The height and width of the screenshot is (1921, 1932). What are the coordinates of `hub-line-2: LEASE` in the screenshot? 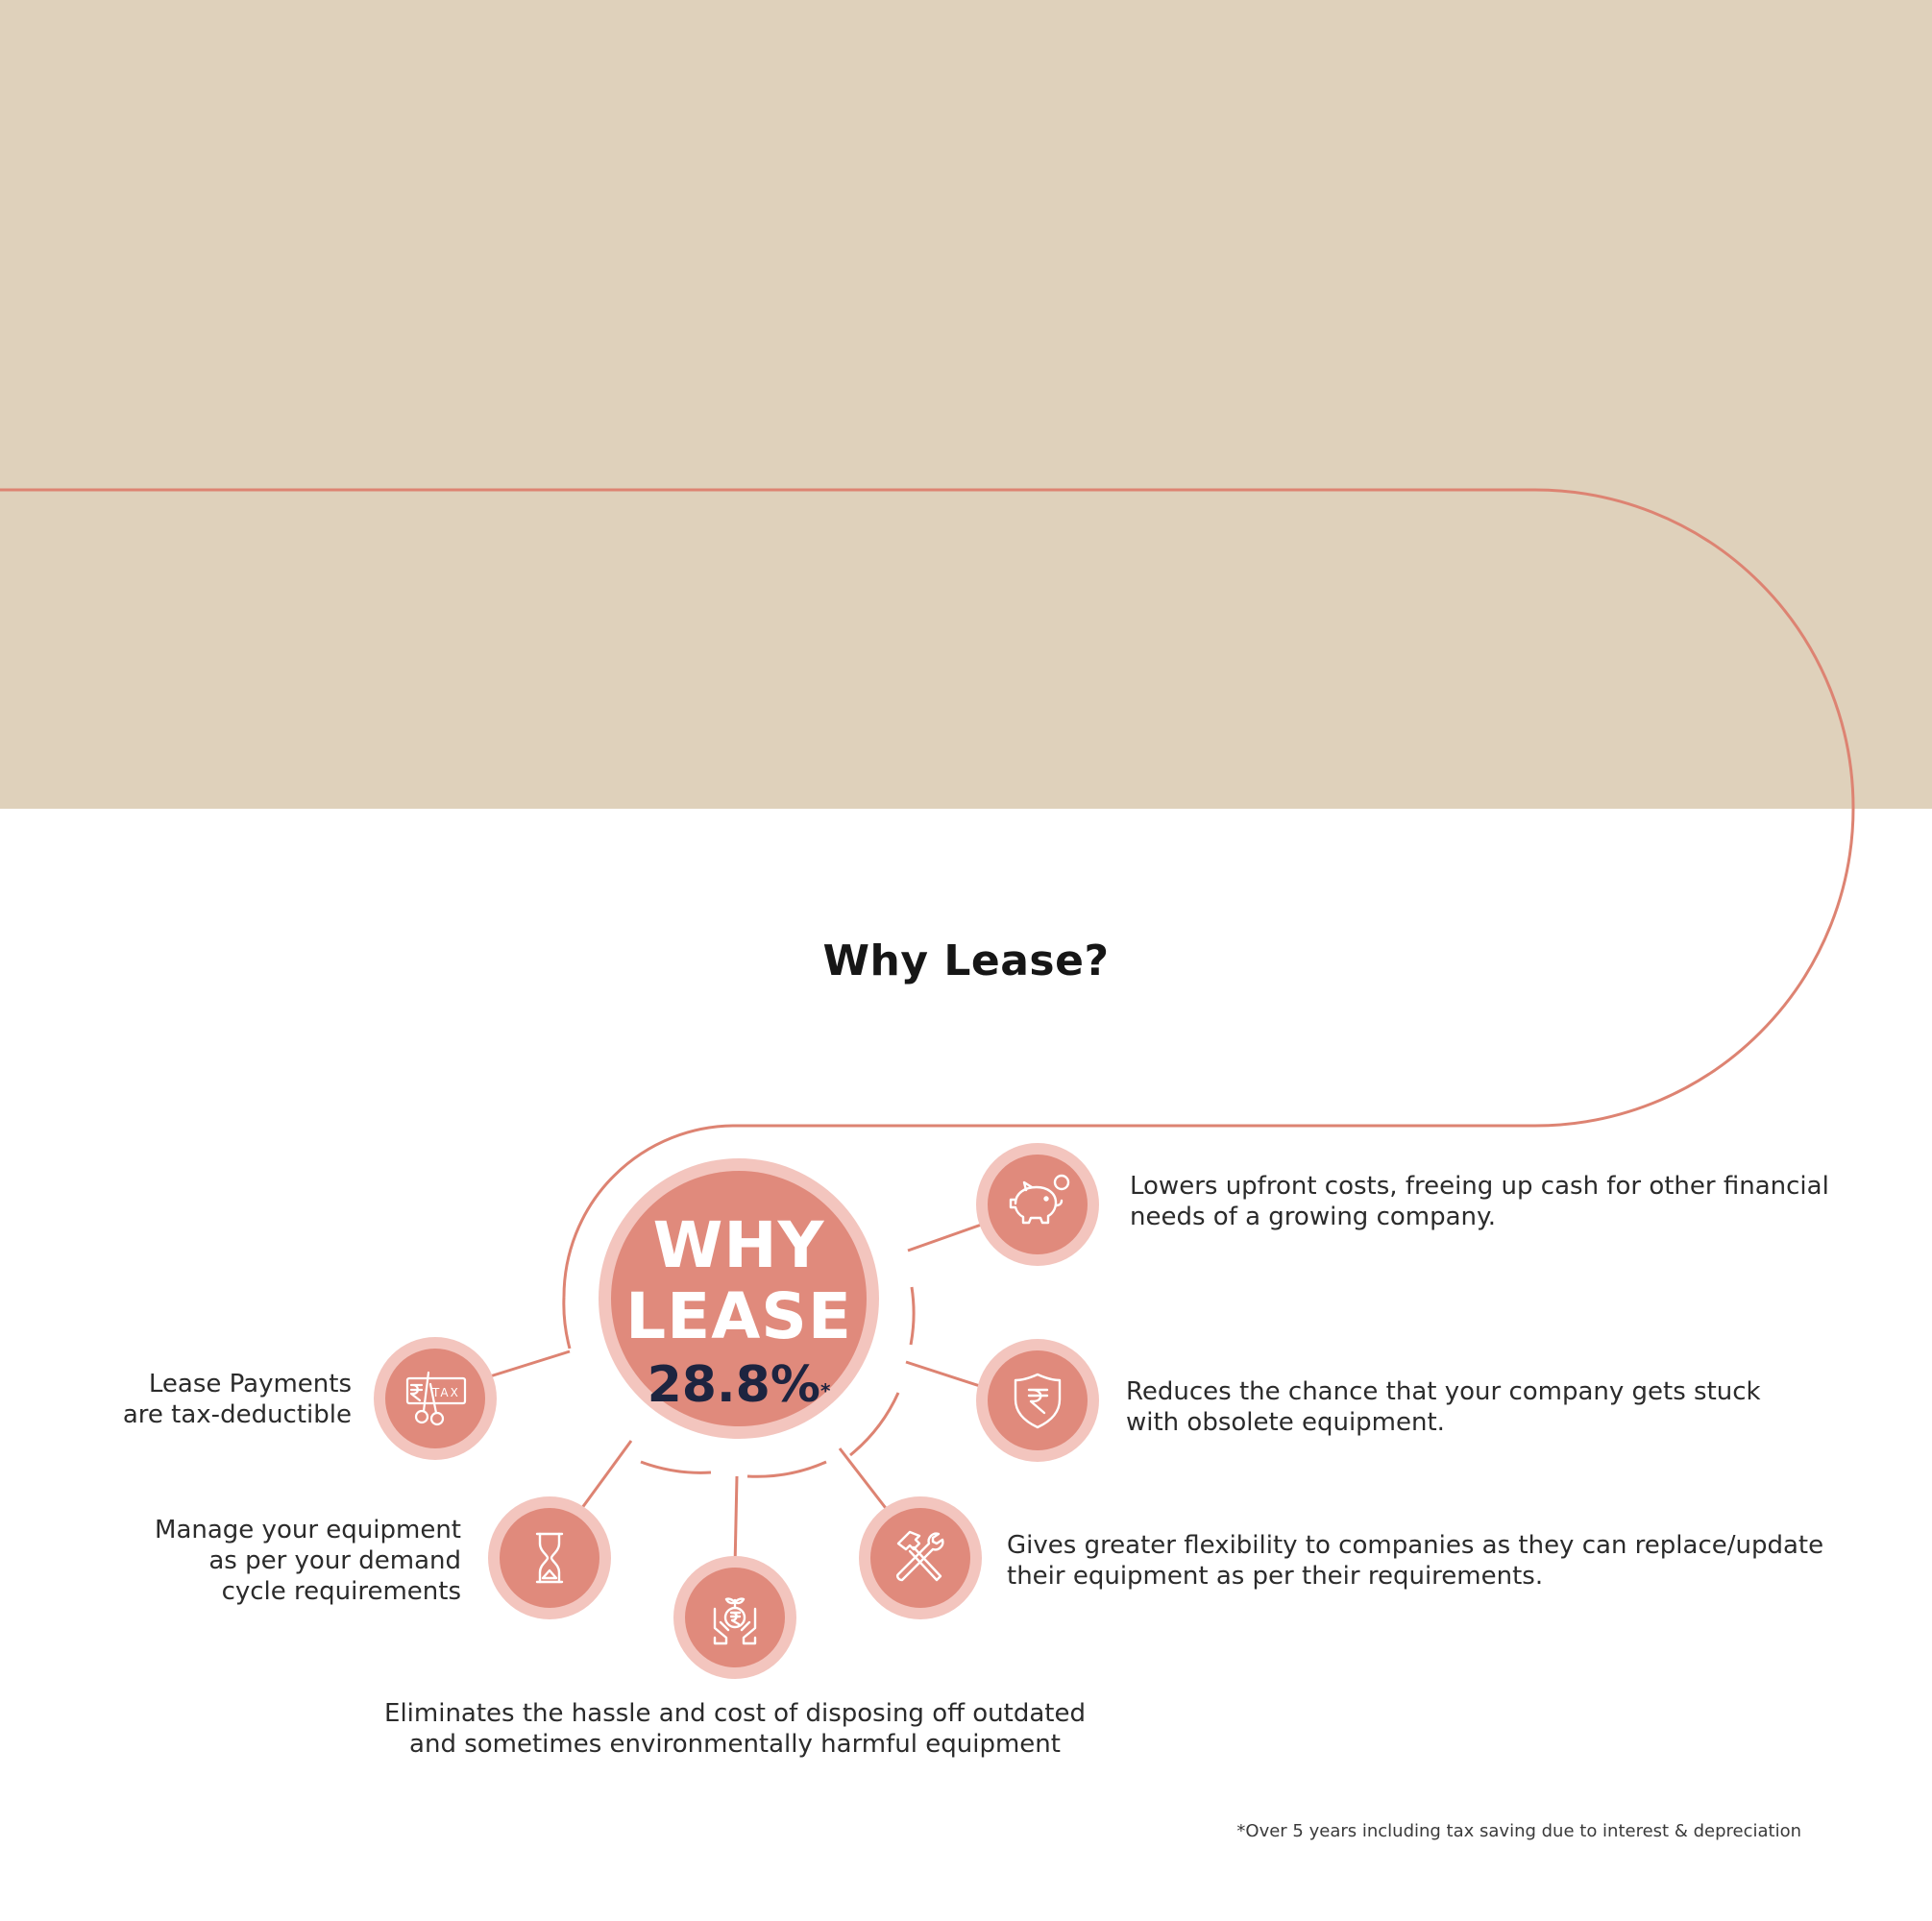 It's located at (738, 1316).